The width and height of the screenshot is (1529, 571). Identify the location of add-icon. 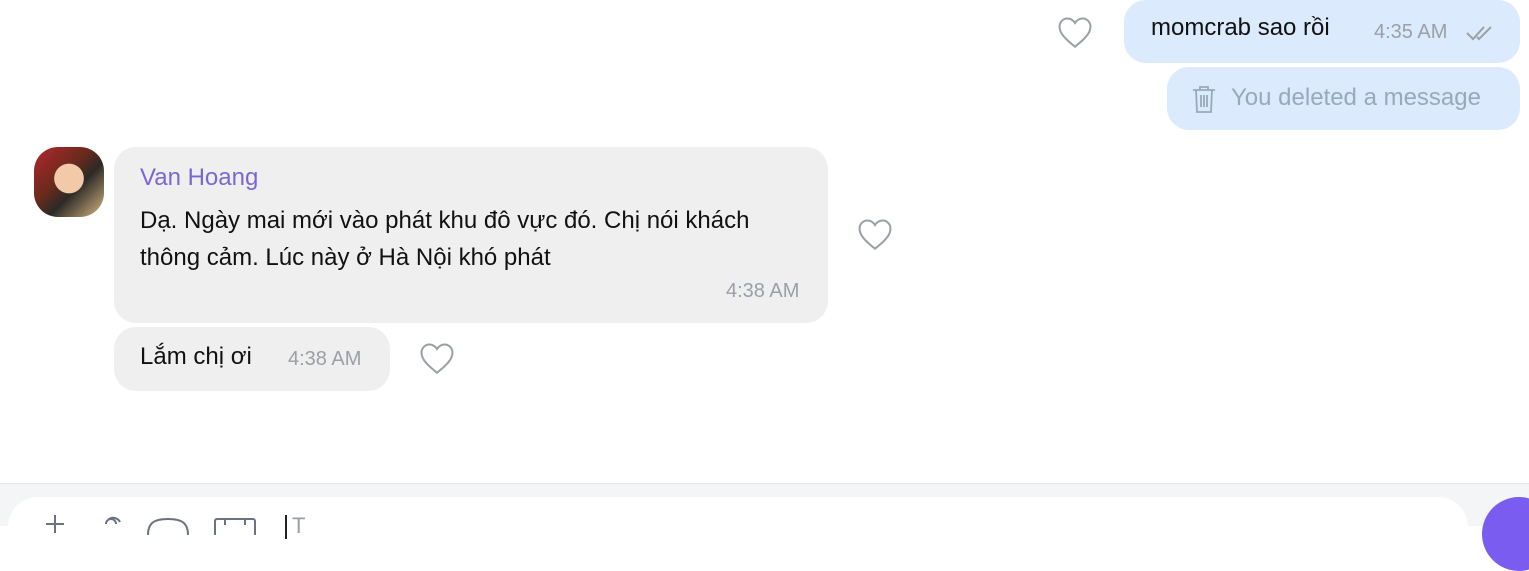
(55, 526).